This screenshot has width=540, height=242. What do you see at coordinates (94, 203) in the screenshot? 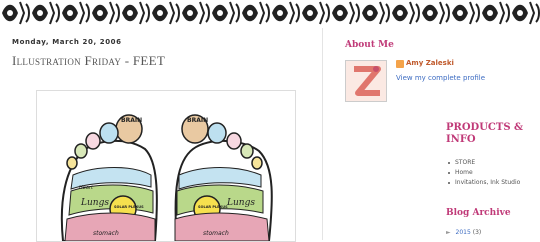
I see `lungs-label-left: Lungs` at bounding box center [94, 203].